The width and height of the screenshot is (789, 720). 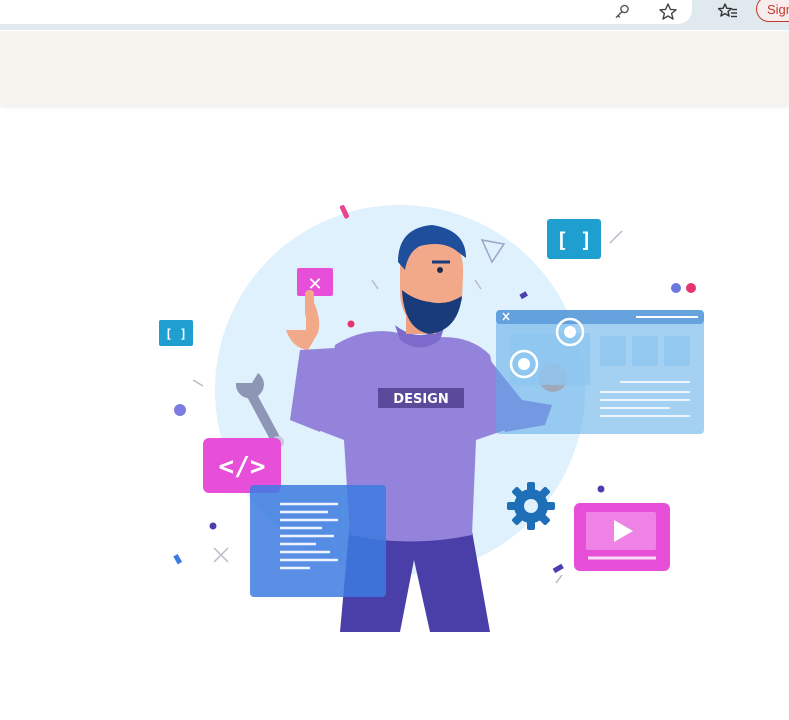 What do you see at coordinates (558, 568) in the screenshot?
I see `confetti-dark` at bounding box center [558, 568].